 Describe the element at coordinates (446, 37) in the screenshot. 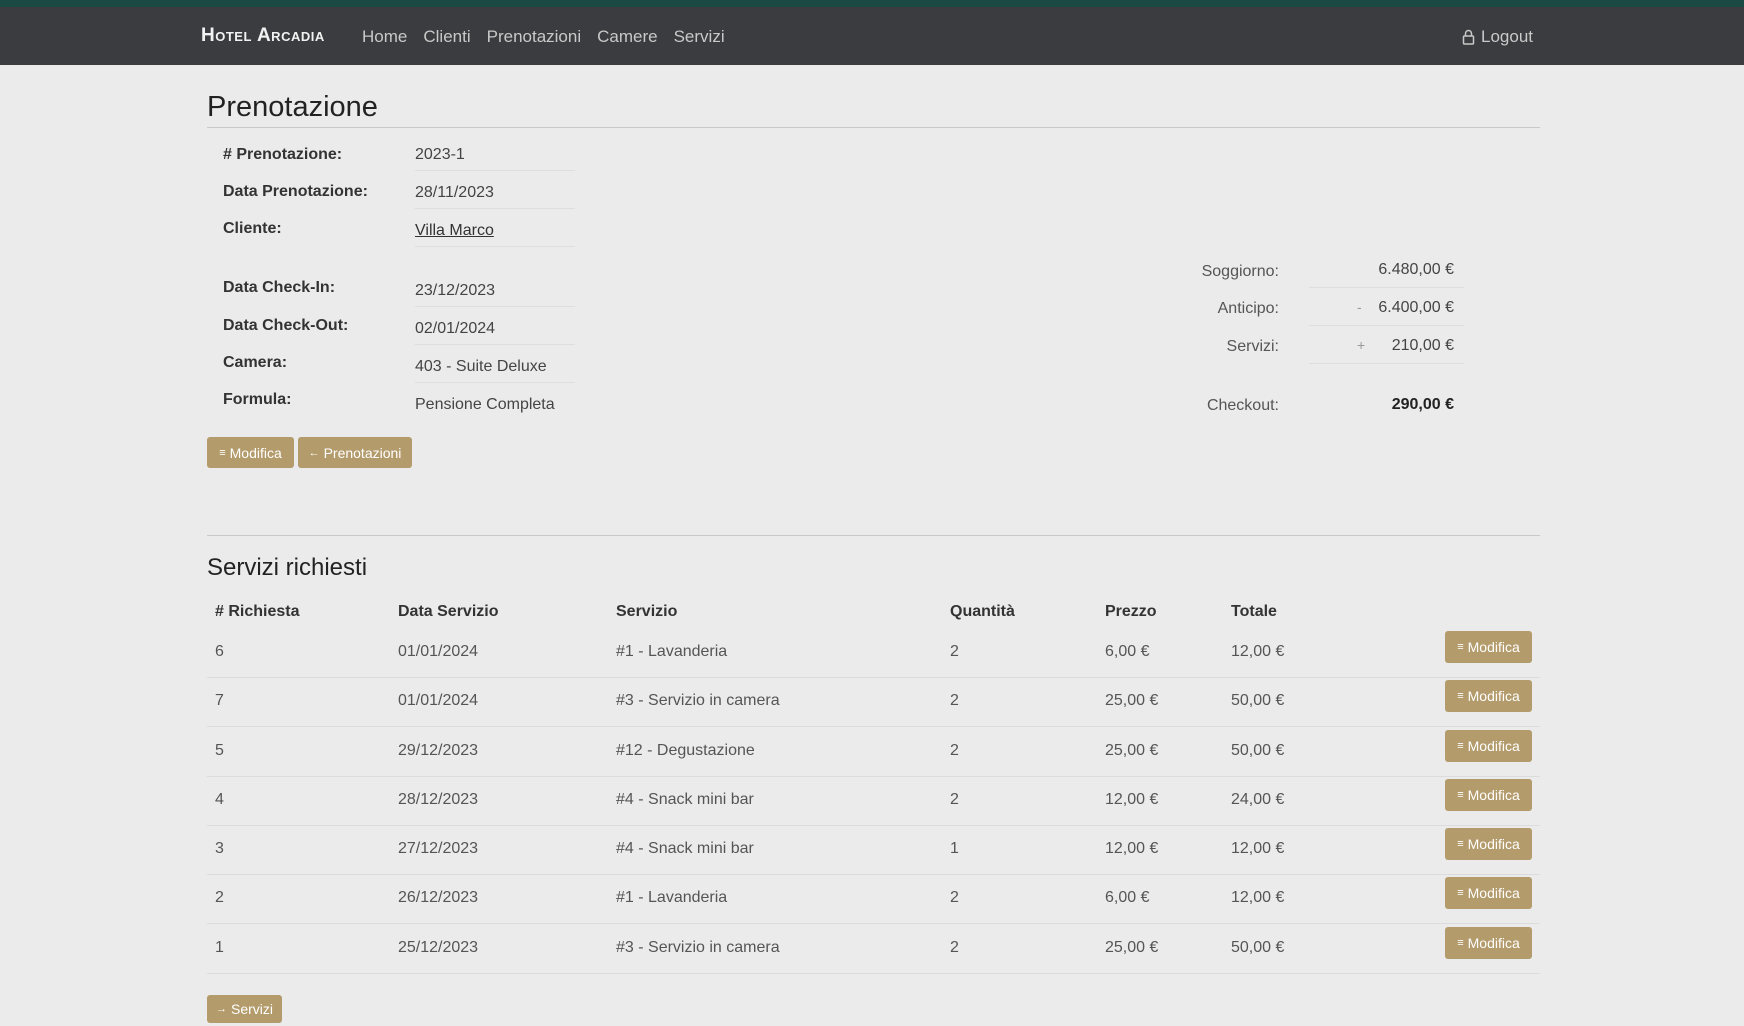

I see `nav-clienti: Clienti` at that location.